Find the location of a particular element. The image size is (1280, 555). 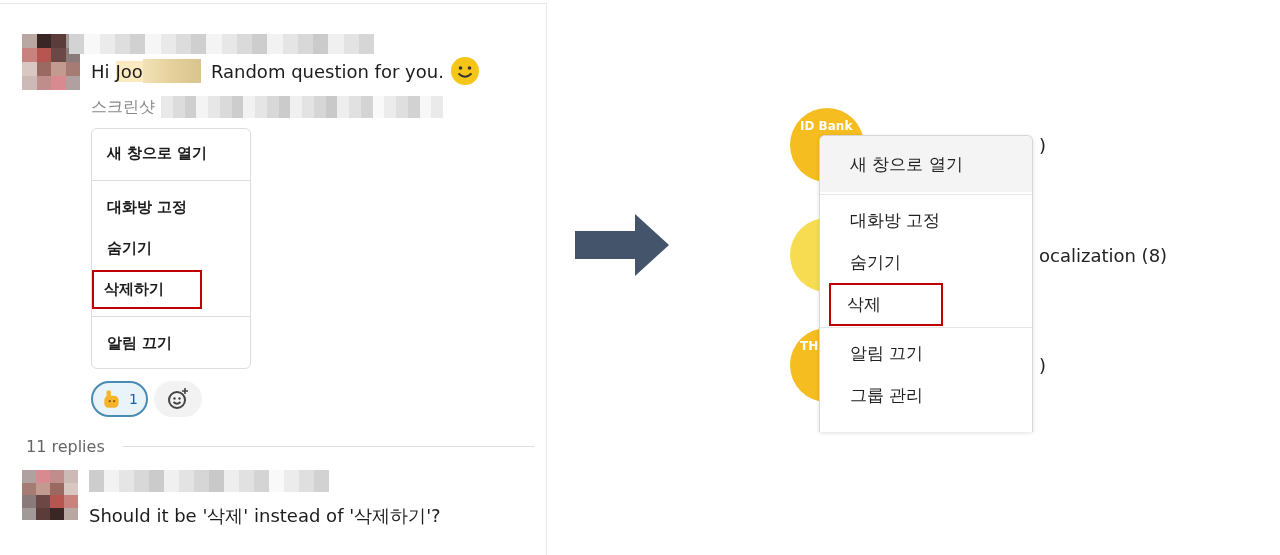

right-arrow-icon is located at coordinates (622, 245).